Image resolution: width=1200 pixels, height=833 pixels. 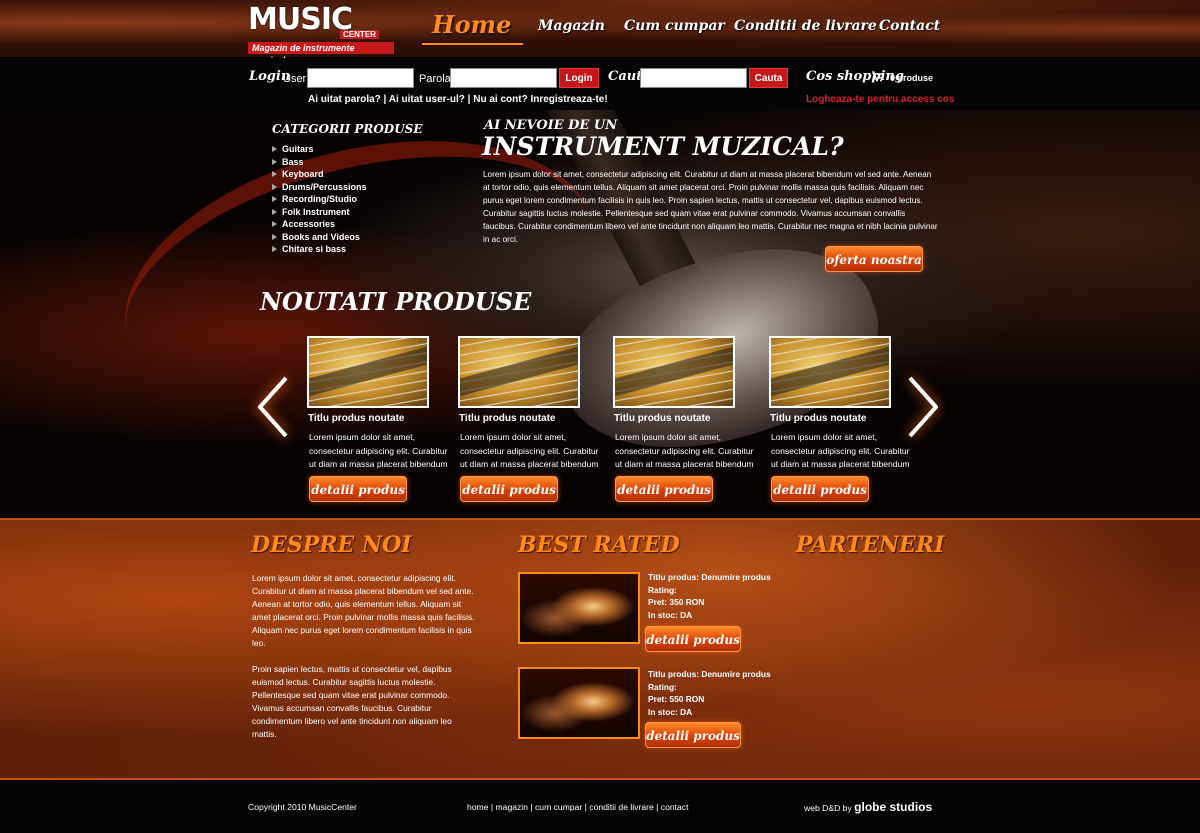 I want to click on category-item: Keyboard, so click(x=319, y=174).